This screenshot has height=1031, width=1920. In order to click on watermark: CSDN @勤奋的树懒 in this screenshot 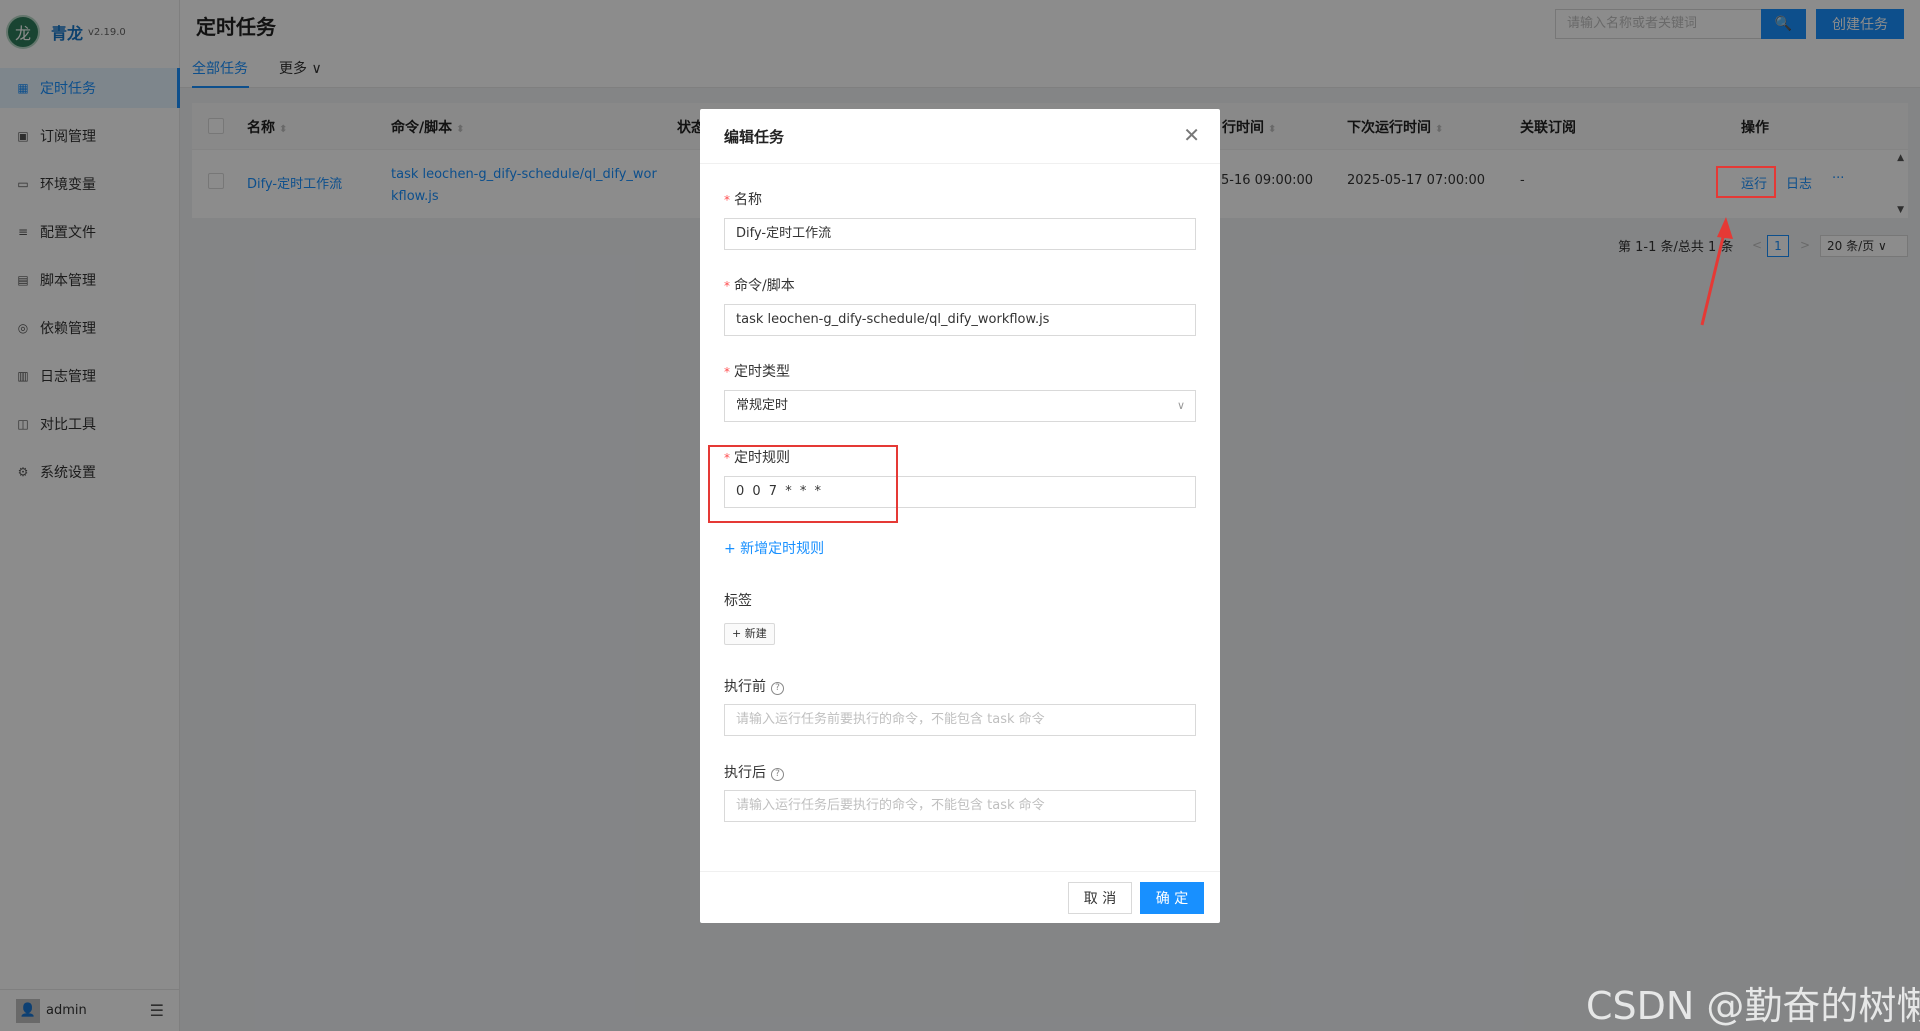, I will do `click(1753, 1006)`.